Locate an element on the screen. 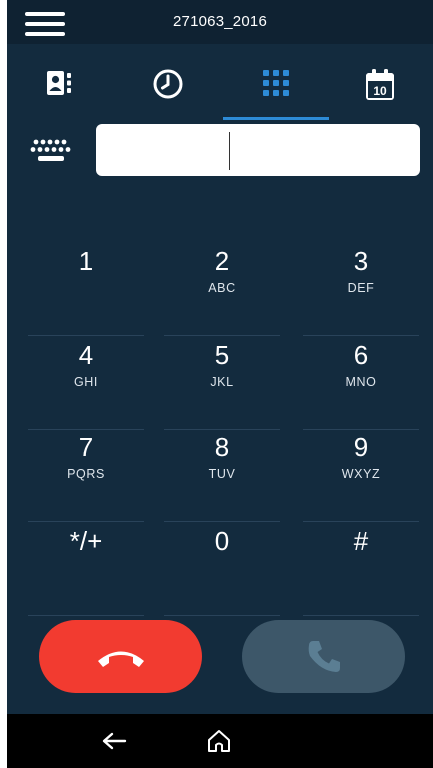 The width and height of the screenshot is (433, 768). calendar-icon: 10 is located at coordinates (380, 84).